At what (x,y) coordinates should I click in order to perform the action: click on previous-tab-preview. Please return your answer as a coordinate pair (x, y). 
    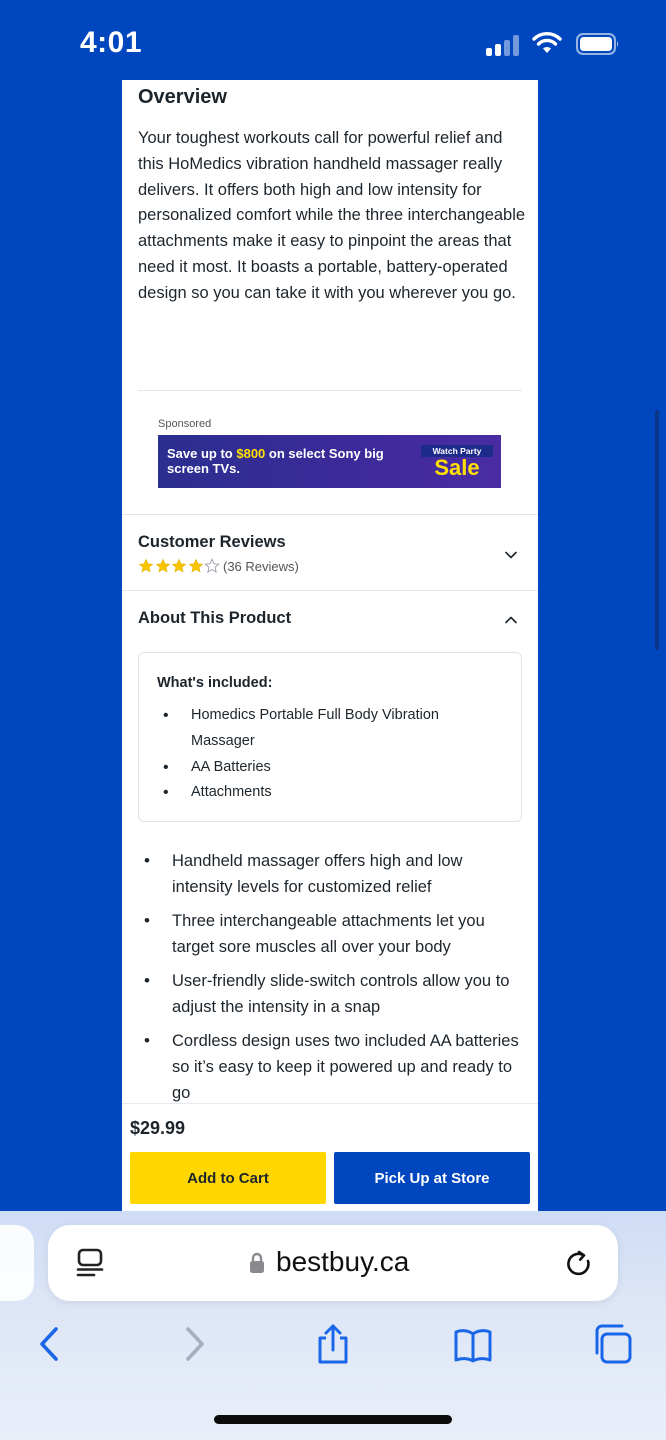
    Looking at the image, I should click on (17, 1263).